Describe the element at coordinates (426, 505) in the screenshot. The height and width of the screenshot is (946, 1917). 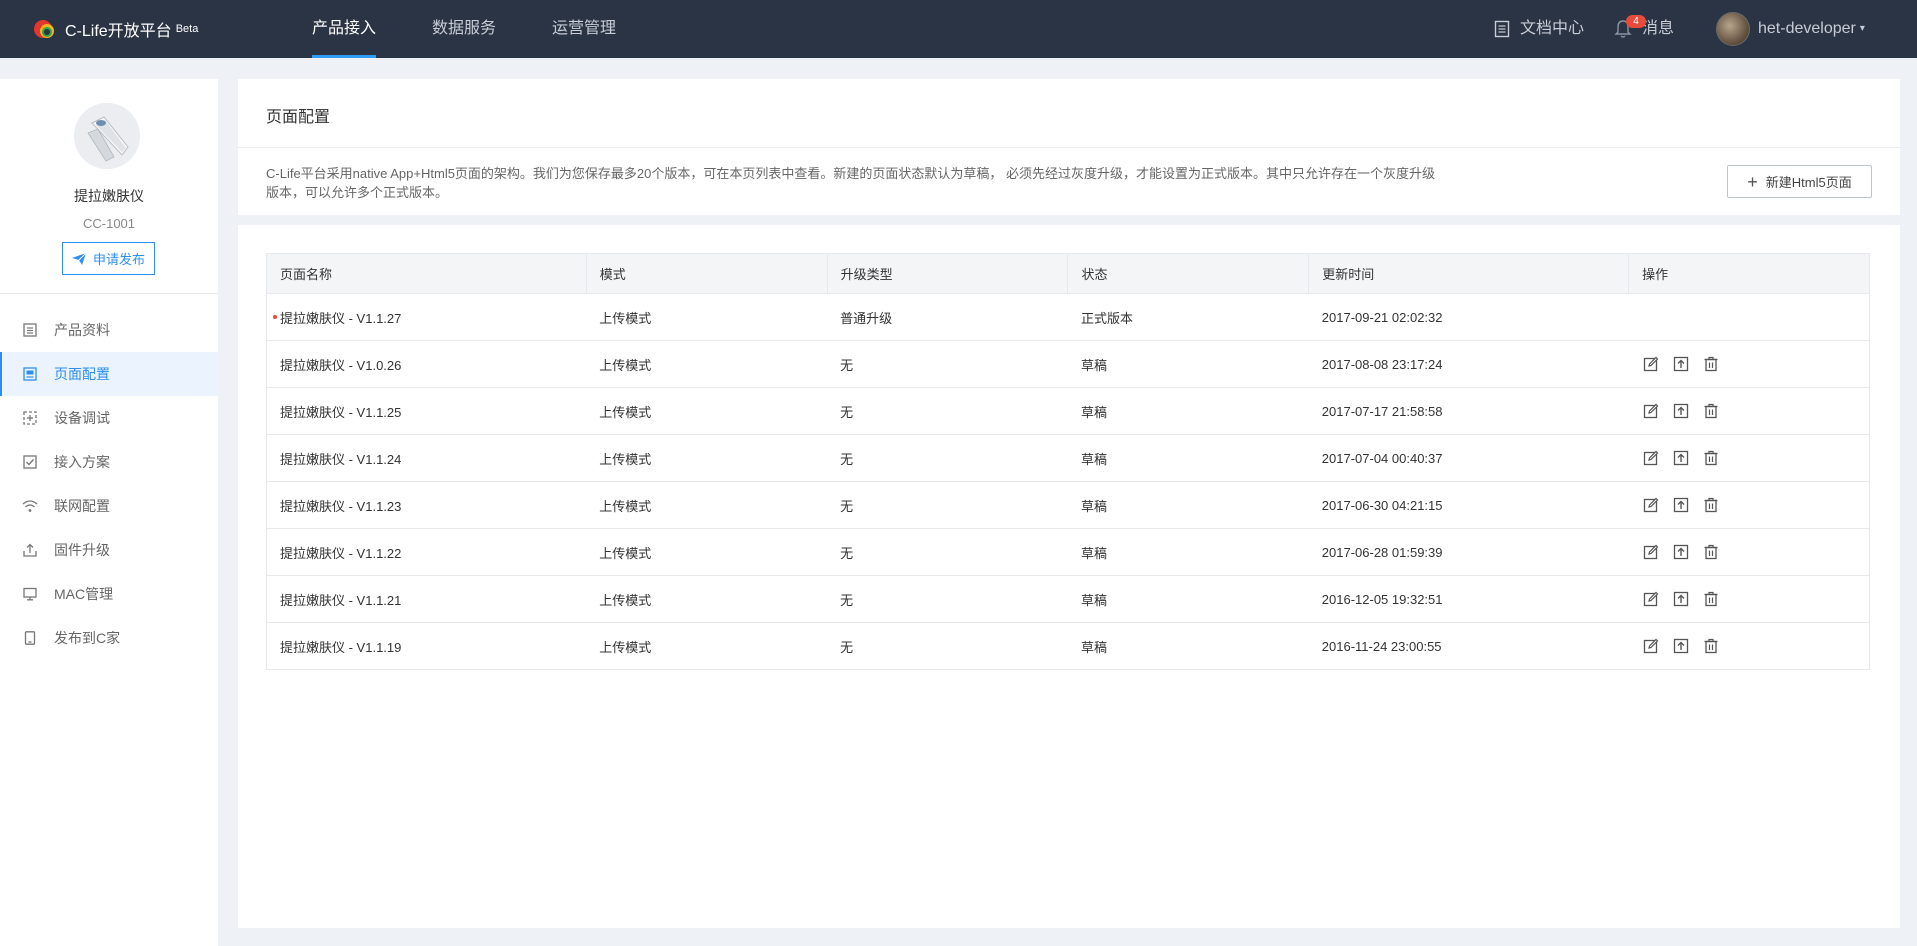
I see `cell-page-name: 提拉嫩肤仪 - V1.1.23` at that location.